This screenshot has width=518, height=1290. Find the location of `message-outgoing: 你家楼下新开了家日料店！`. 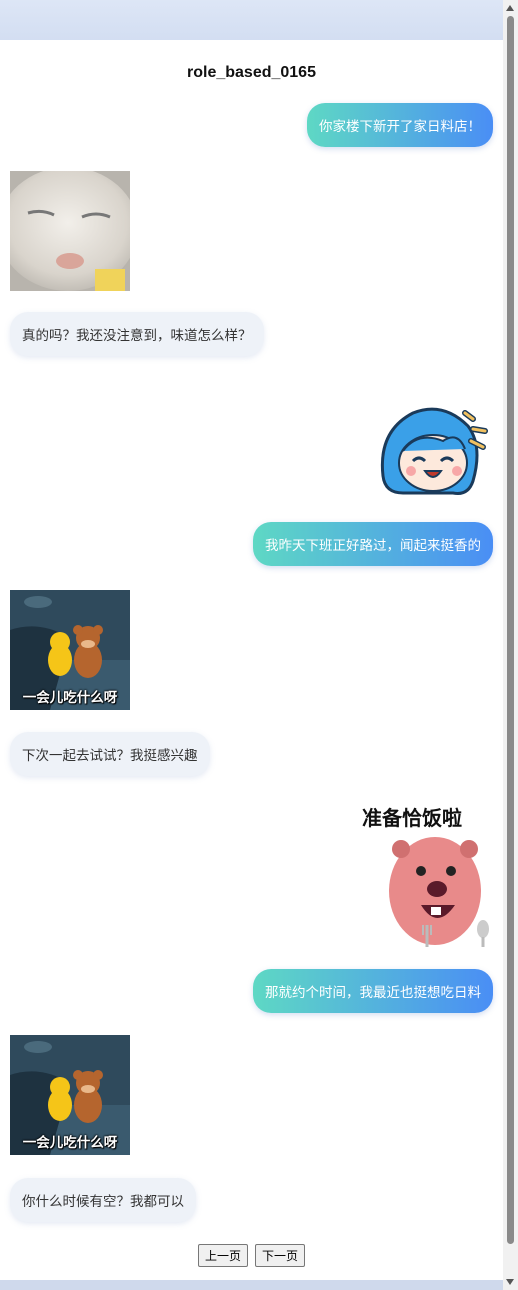

message-outgoing: 你家楼下新开了家日料店！ is located at coordinates (400, 125).